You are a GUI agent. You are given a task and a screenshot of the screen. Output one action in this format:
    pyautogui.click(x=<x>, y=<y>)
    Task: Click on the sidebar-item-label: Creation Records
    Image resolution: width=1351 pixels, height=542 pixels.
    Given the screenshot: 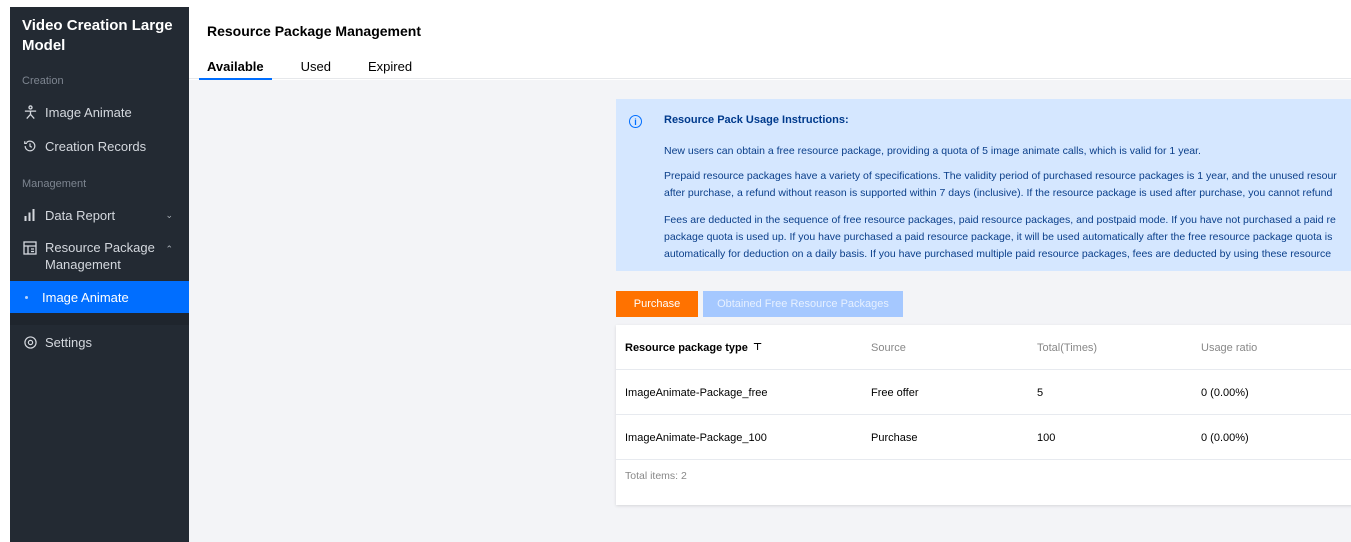 What is the action you would take?
    pyautogui.click(x=96, y=146)
    